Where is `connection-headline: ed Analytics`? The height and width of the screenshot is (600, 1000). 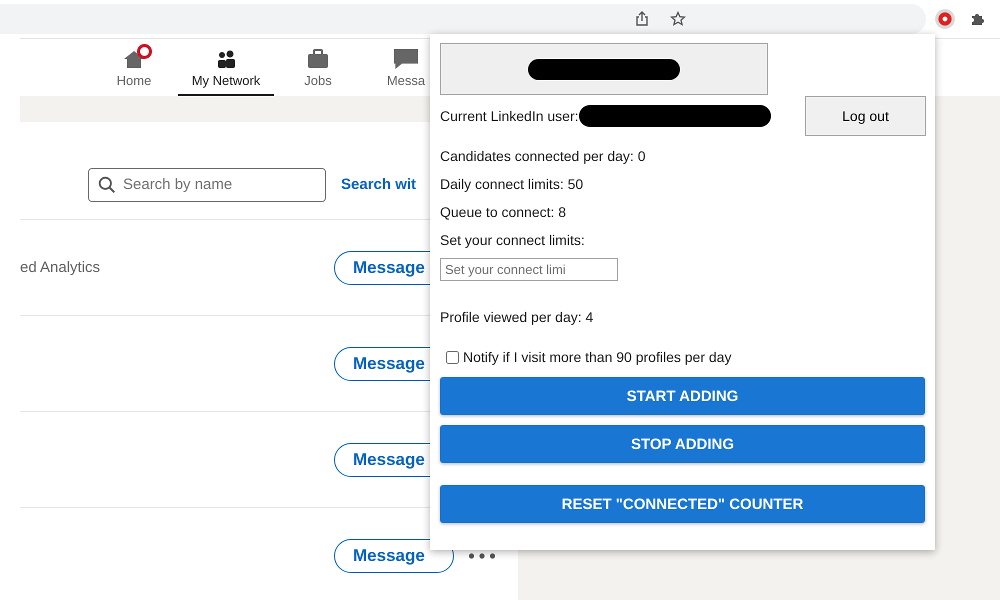 connection-headline: ed Analytics is located at coordinates (60, 267).